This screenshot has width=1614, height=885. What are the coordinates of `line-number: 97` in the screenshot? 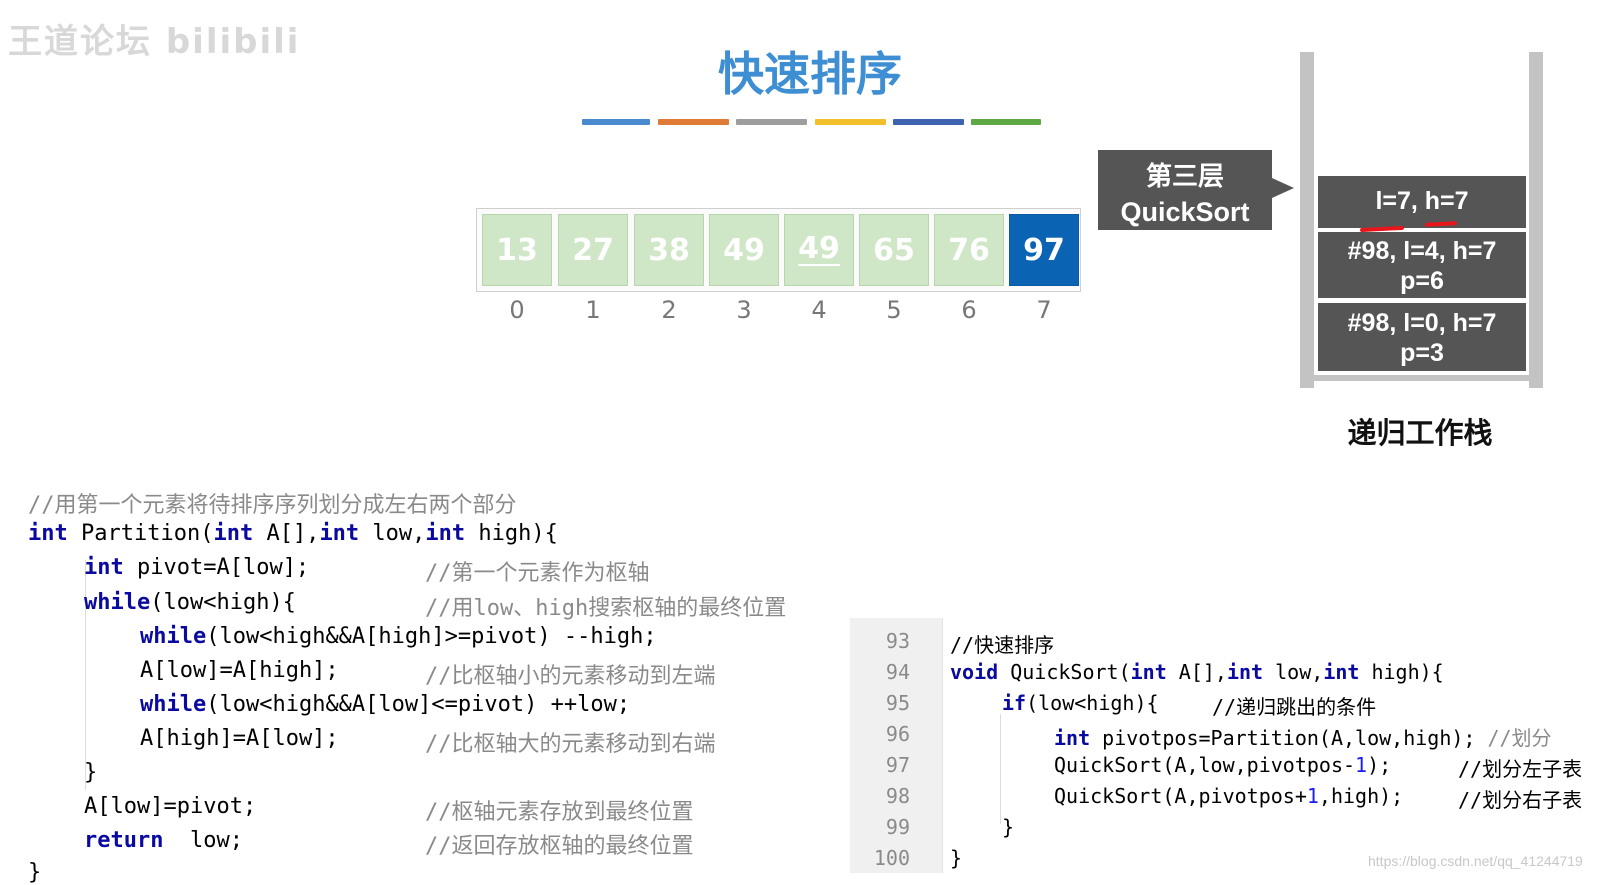 It's located at (897, 765).